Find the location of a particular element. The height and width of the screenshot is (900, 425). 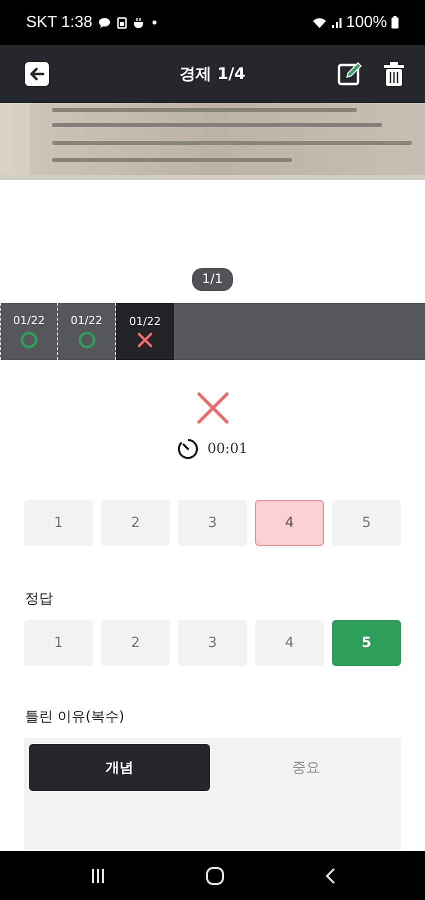

battery-icon is located at coordinates (395, 22).